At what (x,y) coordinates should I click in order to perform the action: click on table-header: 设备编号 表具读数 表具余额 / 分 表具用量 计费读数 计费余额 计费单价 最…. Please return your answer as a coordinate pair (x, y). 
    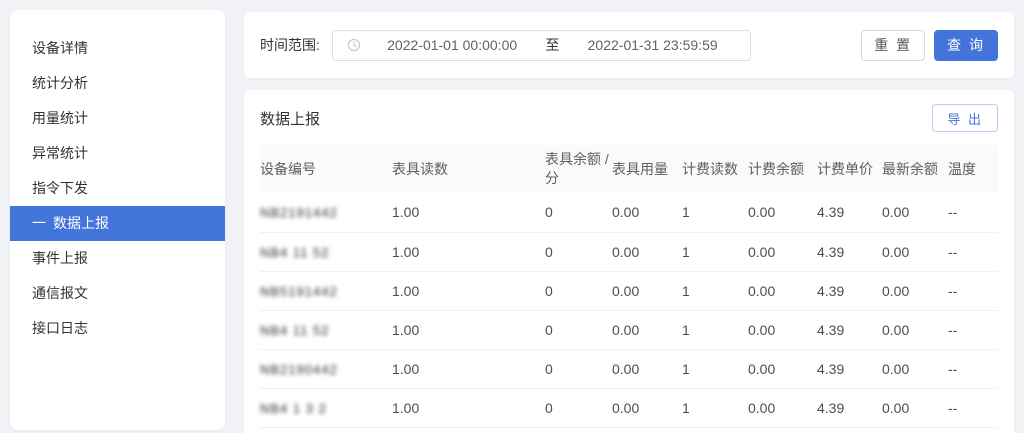
    Looking at the image, I should click on (629, 169).